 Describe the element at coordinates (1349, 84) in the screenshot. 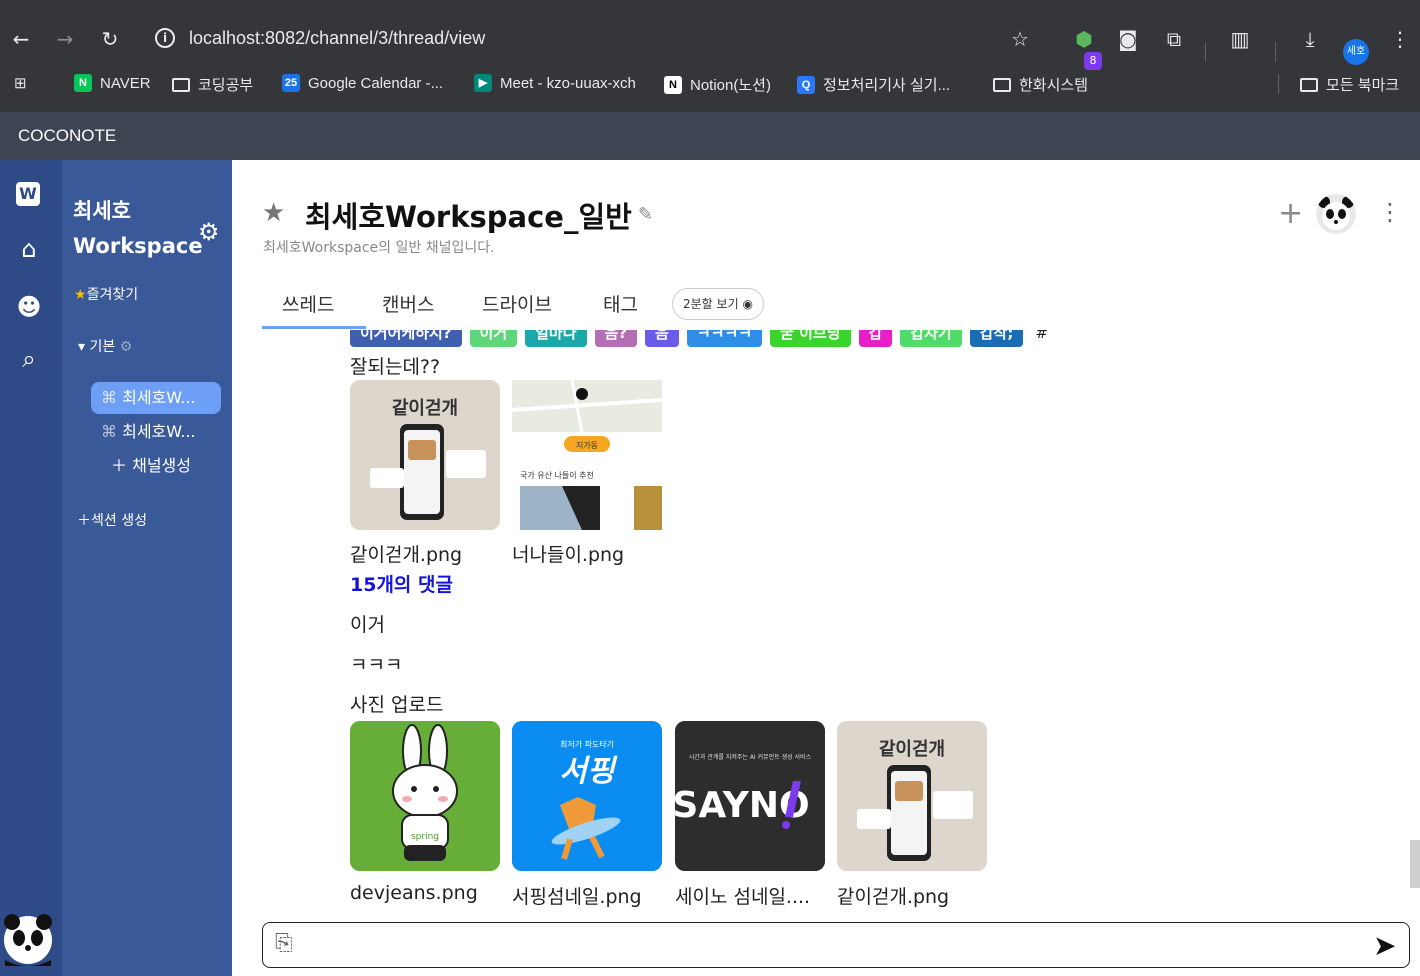

I see `bookmark-all: 모든 북마크` at that location.